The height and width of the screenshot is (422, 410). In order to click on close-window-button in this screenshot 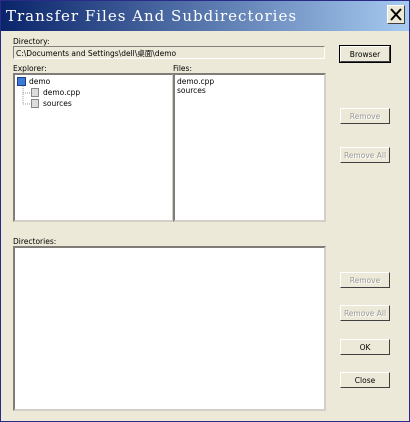, I will do `click(396, 14)`.